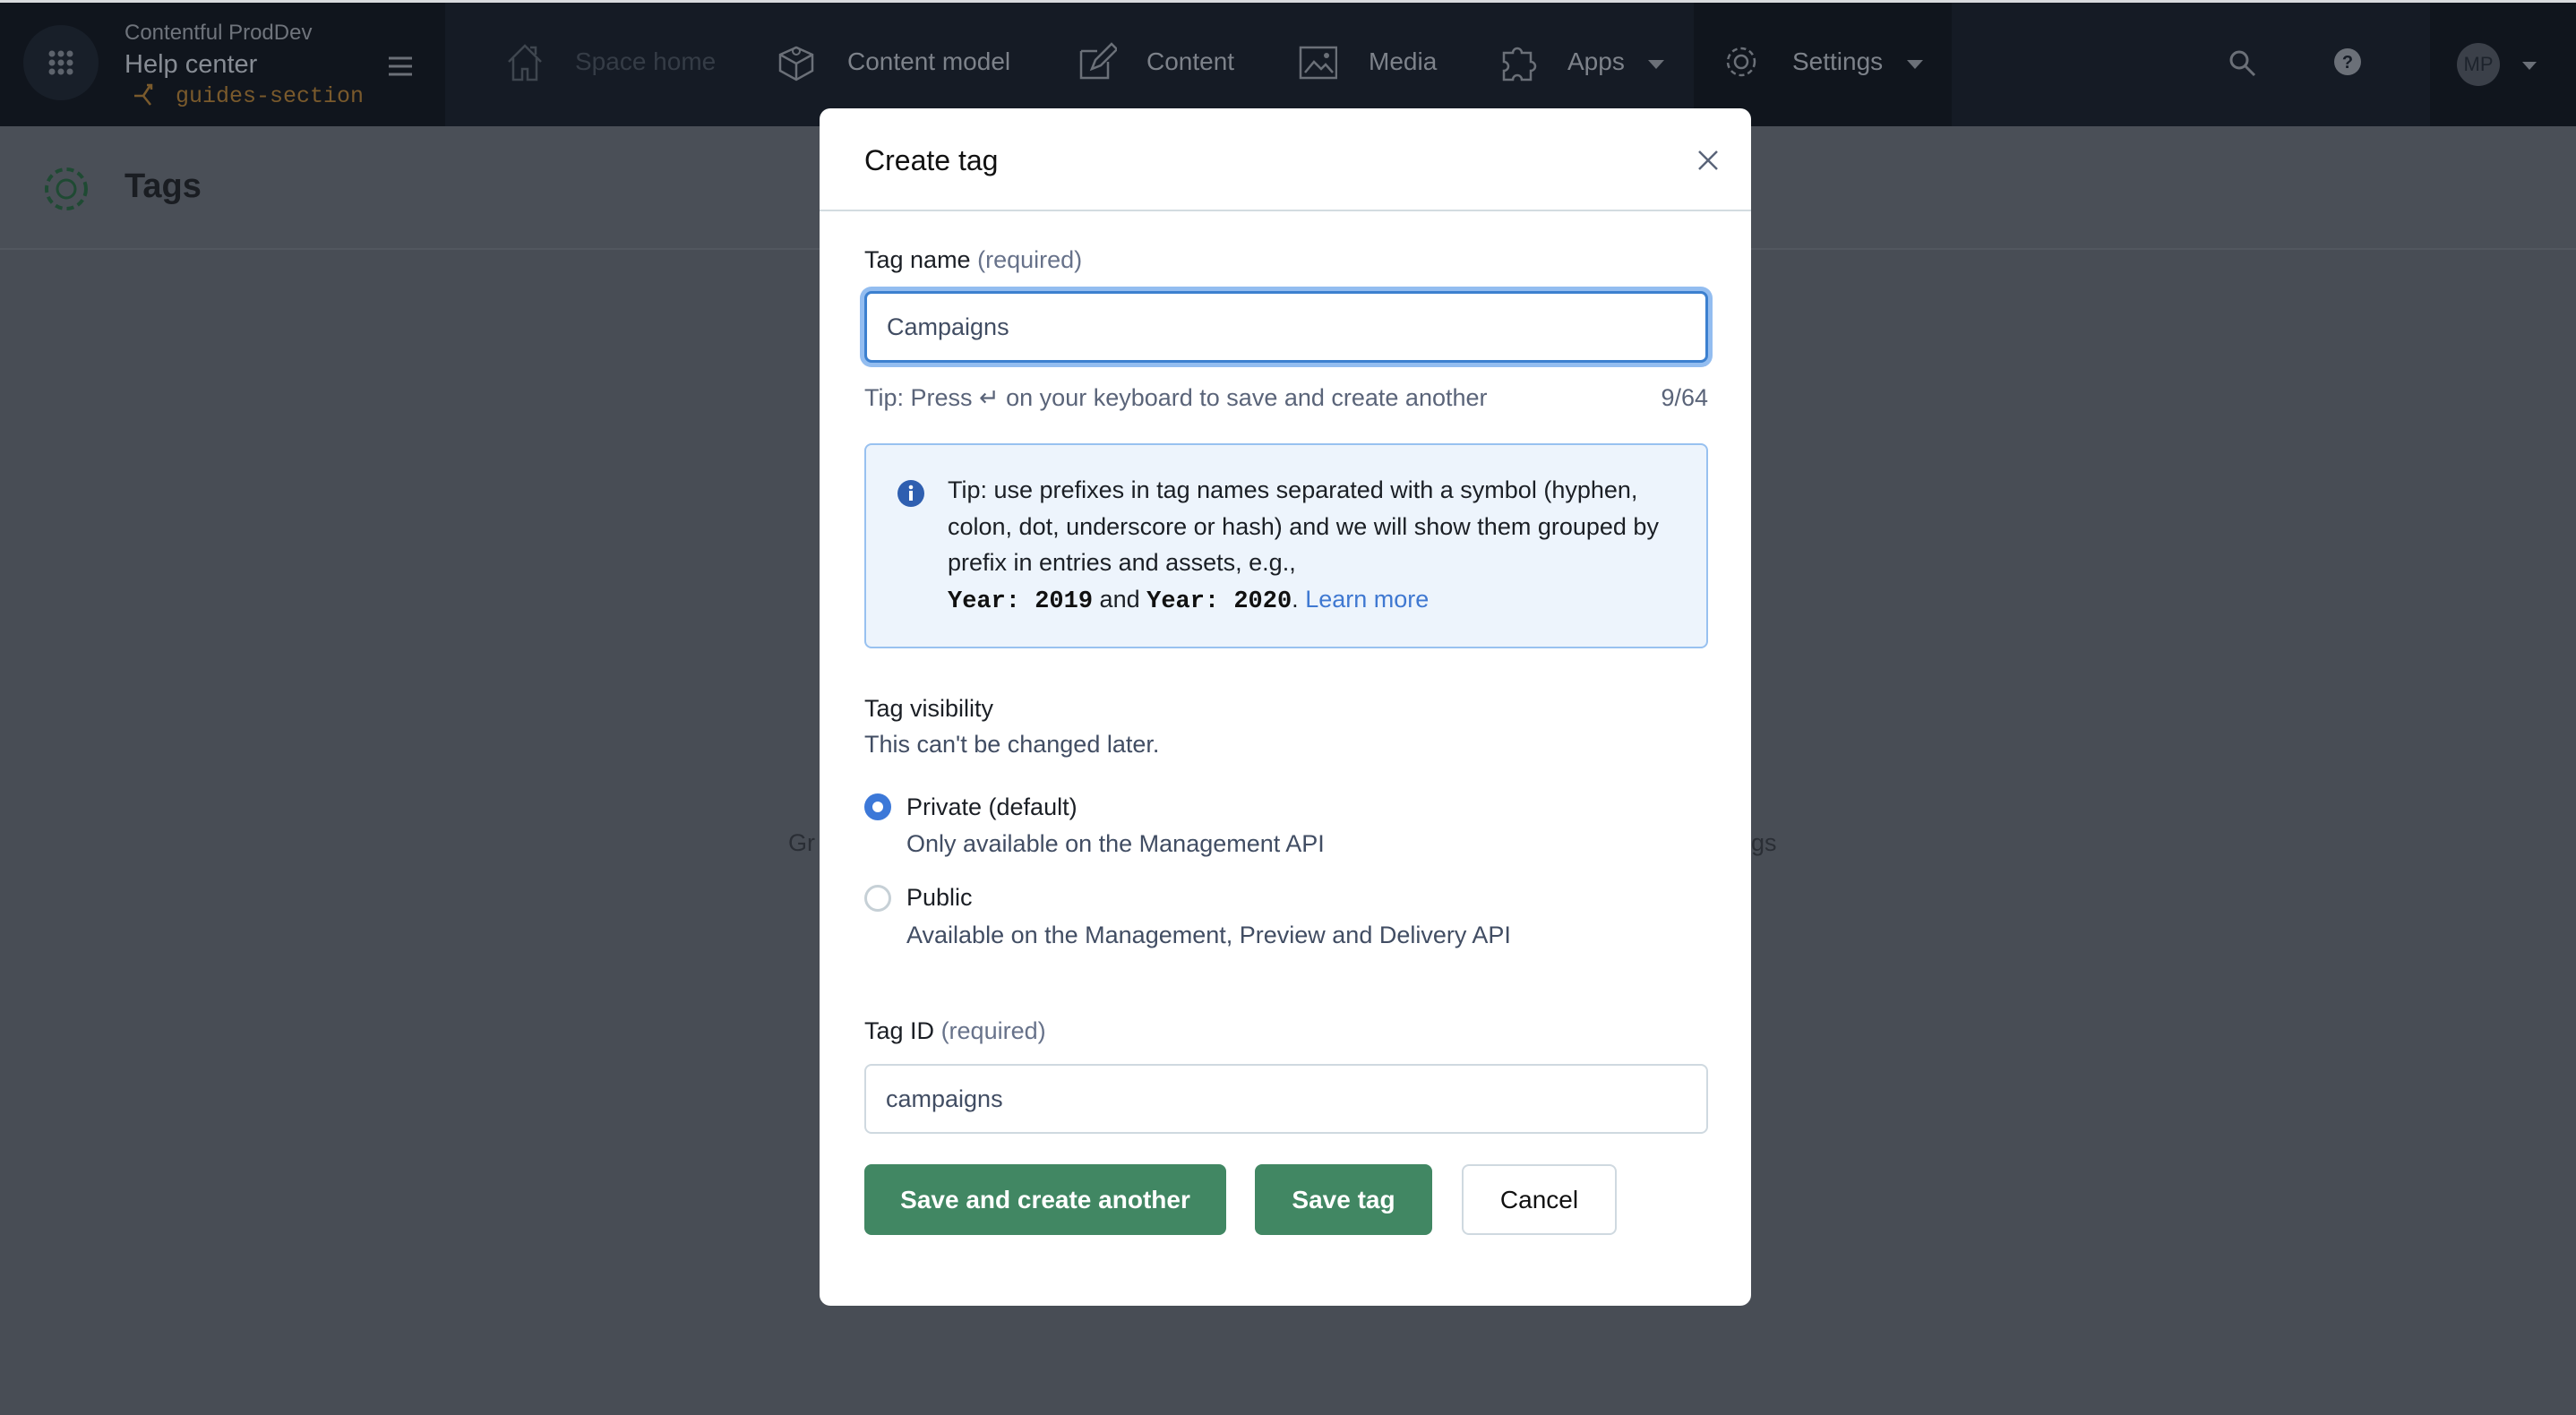 The height and width of the screenshot is (1415, 2576). Describe the element at coordinates (1295, 599) in the screenshot. I see `info-period: .` at that location.